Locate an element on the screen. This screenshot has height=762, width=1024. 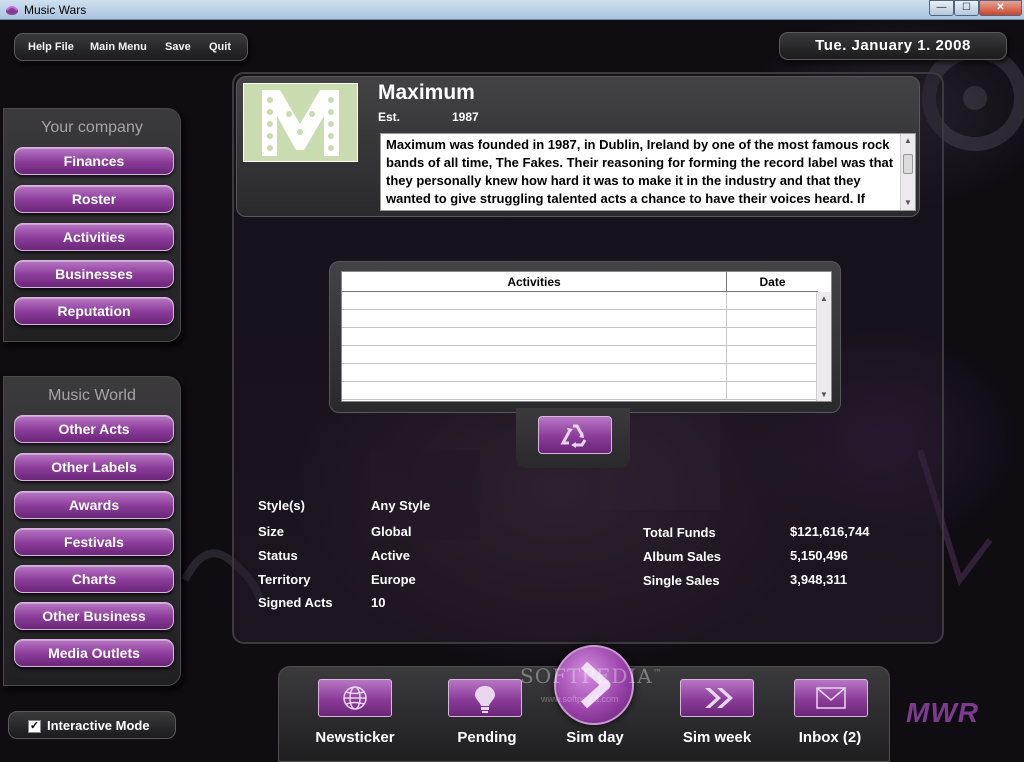
interactive-mode-checkbox: ✓ is located at coordinates (34, 726).